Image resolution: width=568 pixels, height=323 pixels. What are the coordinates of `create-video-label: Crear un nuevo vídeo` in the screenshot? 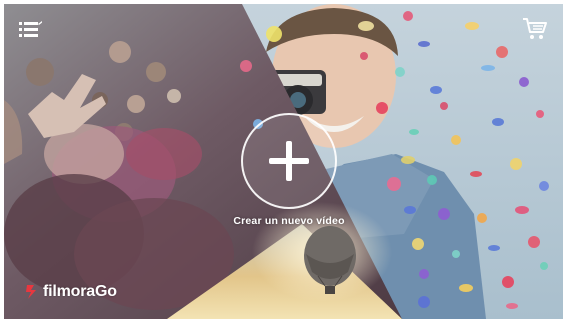 It's located at (288, 221).